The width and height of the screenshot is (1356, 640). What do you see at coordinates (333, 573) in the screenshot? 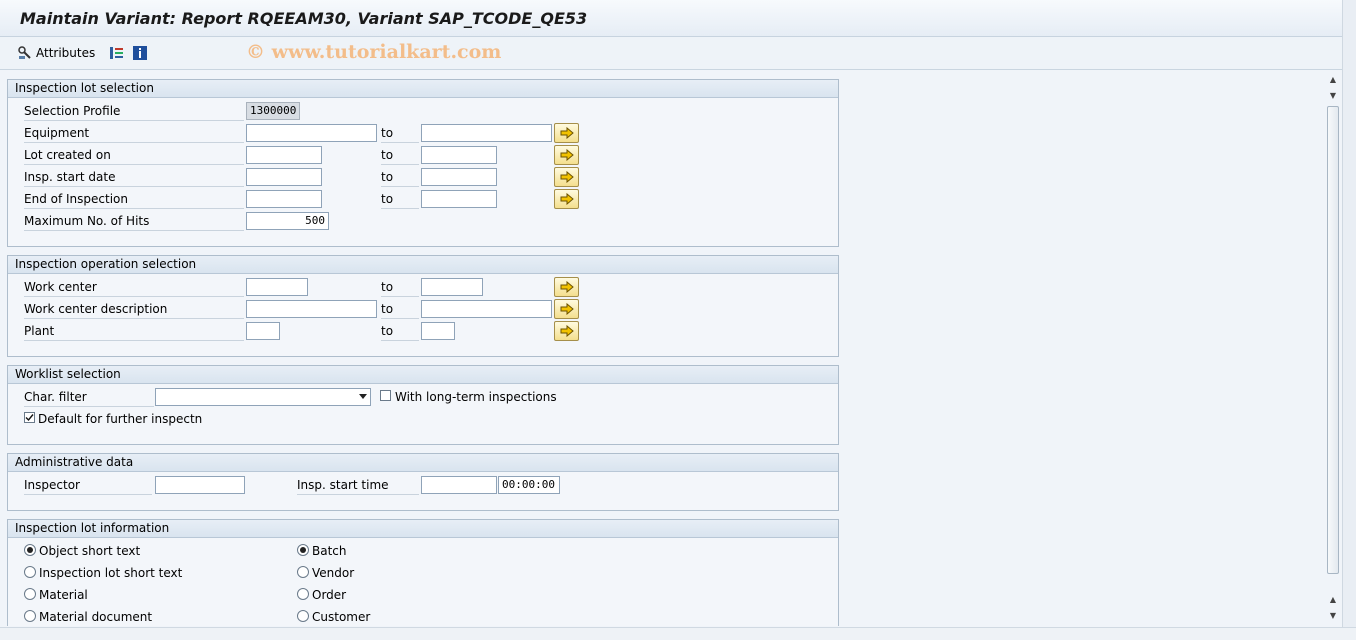
I see `vendor-label: Vendor` at bounding box center [333, 573].